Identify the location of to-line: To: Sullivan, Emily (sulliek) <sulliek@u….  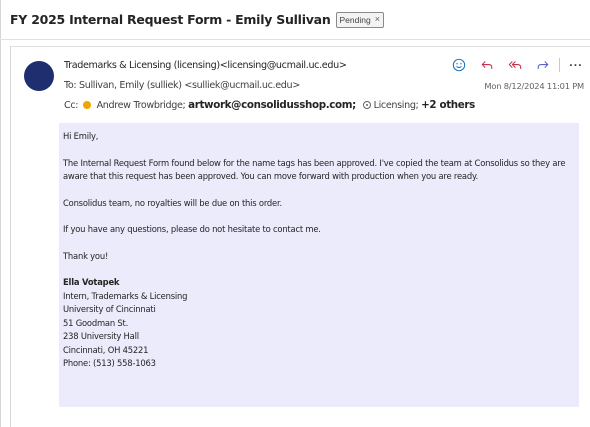
(182, 85).